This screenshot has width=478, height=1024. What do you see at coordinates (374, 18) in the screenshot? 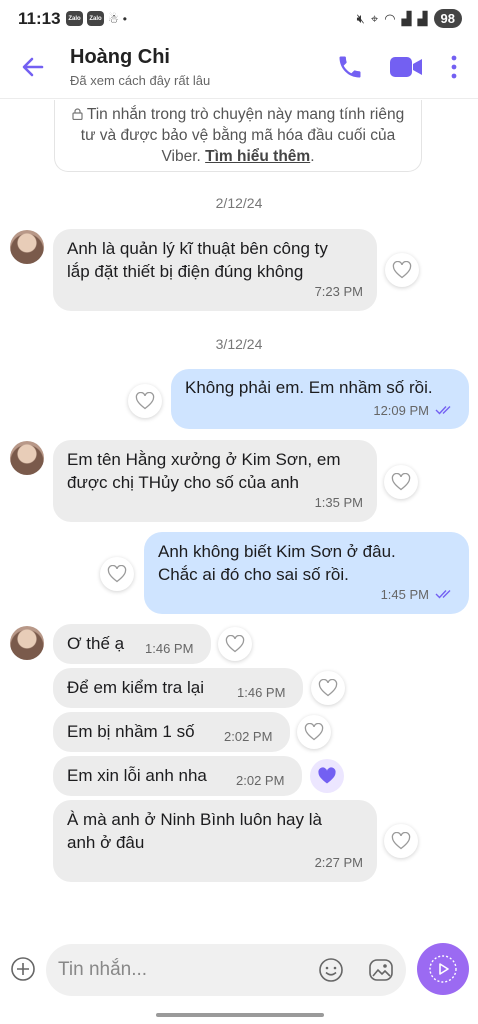
I see `location-icon: ⌖` at bounding box center [374, 18].